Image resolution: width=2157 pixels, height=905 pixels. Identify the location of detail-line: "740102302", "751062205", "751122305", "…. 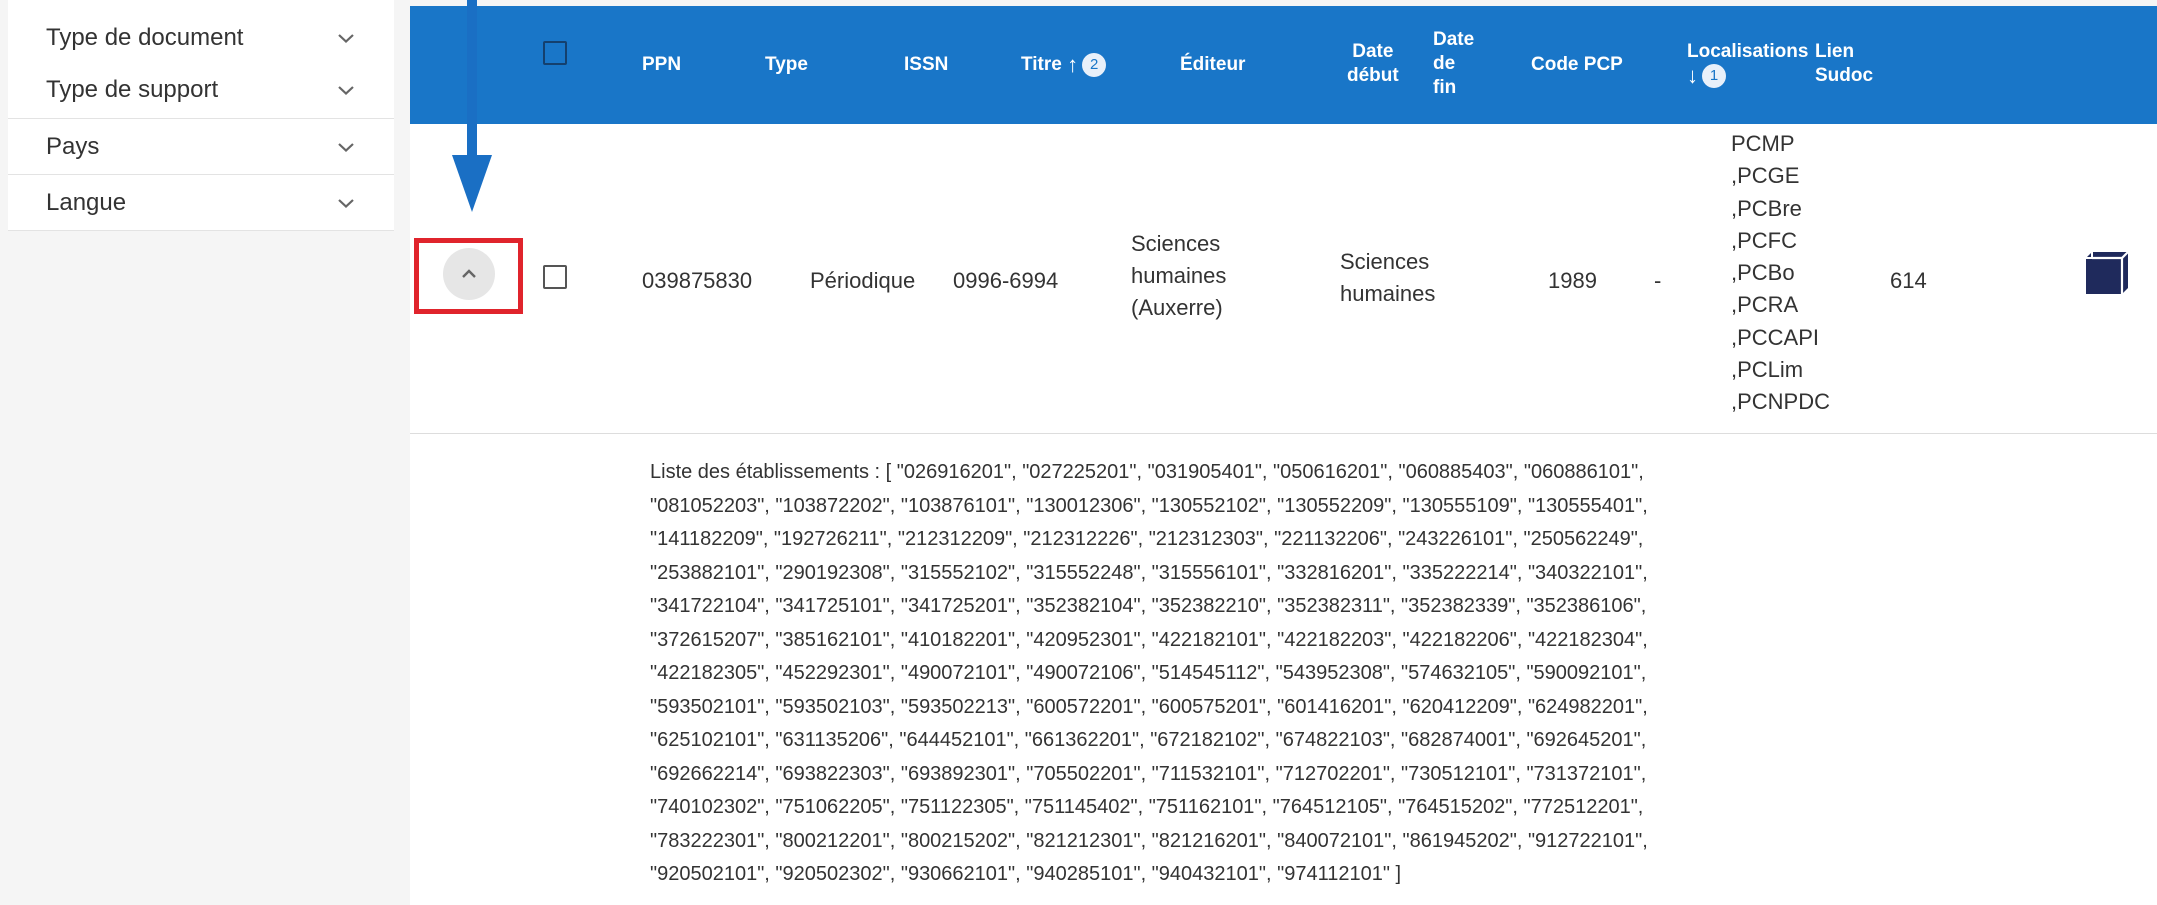
(1147, 807).